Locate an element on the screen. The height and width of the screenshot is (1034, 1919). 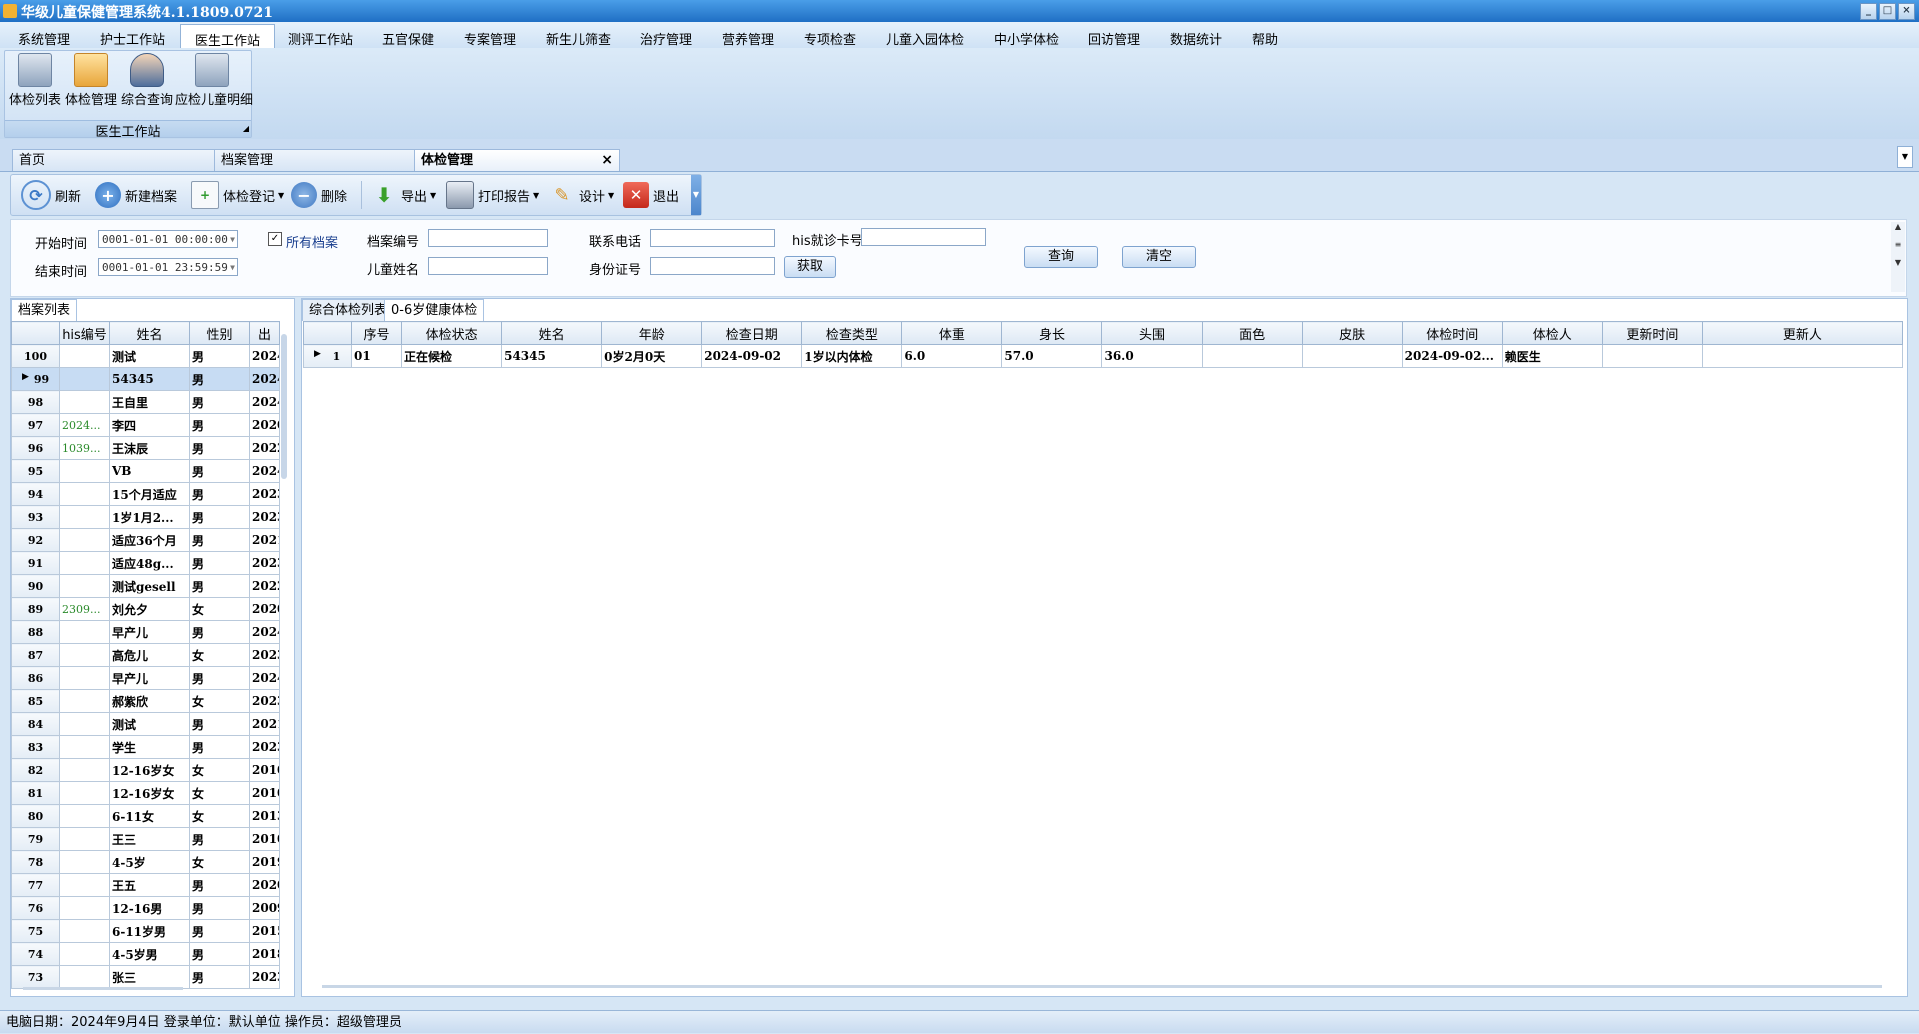
table-cell: 6.0 is located at coordinates (952, 356).